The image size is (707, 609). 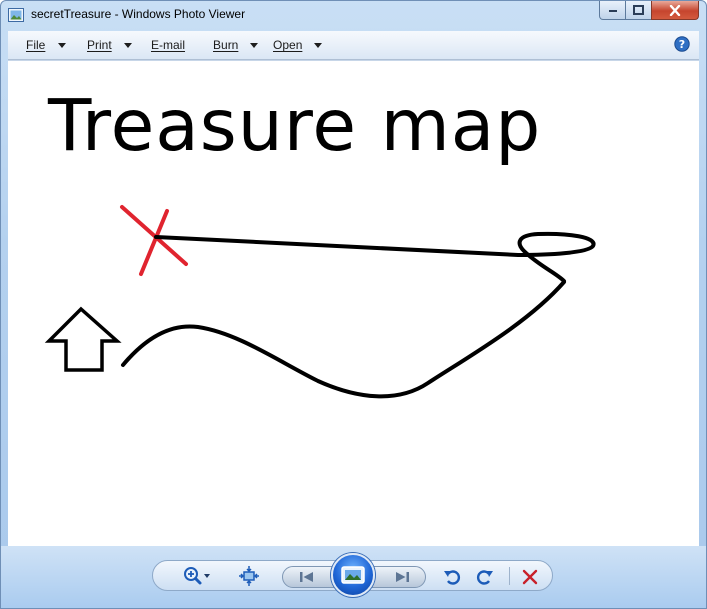 I want to click on delete-x-icon, so click(x=530, y=577).